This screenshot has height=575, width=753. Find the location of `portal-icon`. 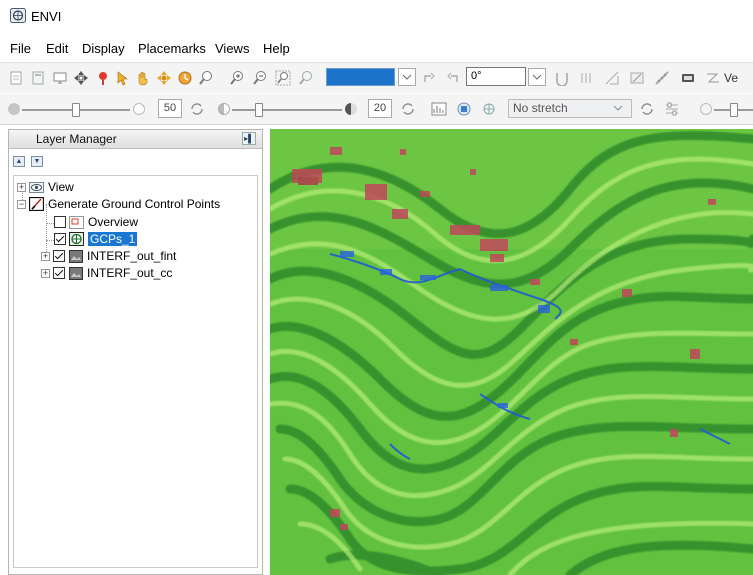

portal-icon is located at coordinates (612, 78).